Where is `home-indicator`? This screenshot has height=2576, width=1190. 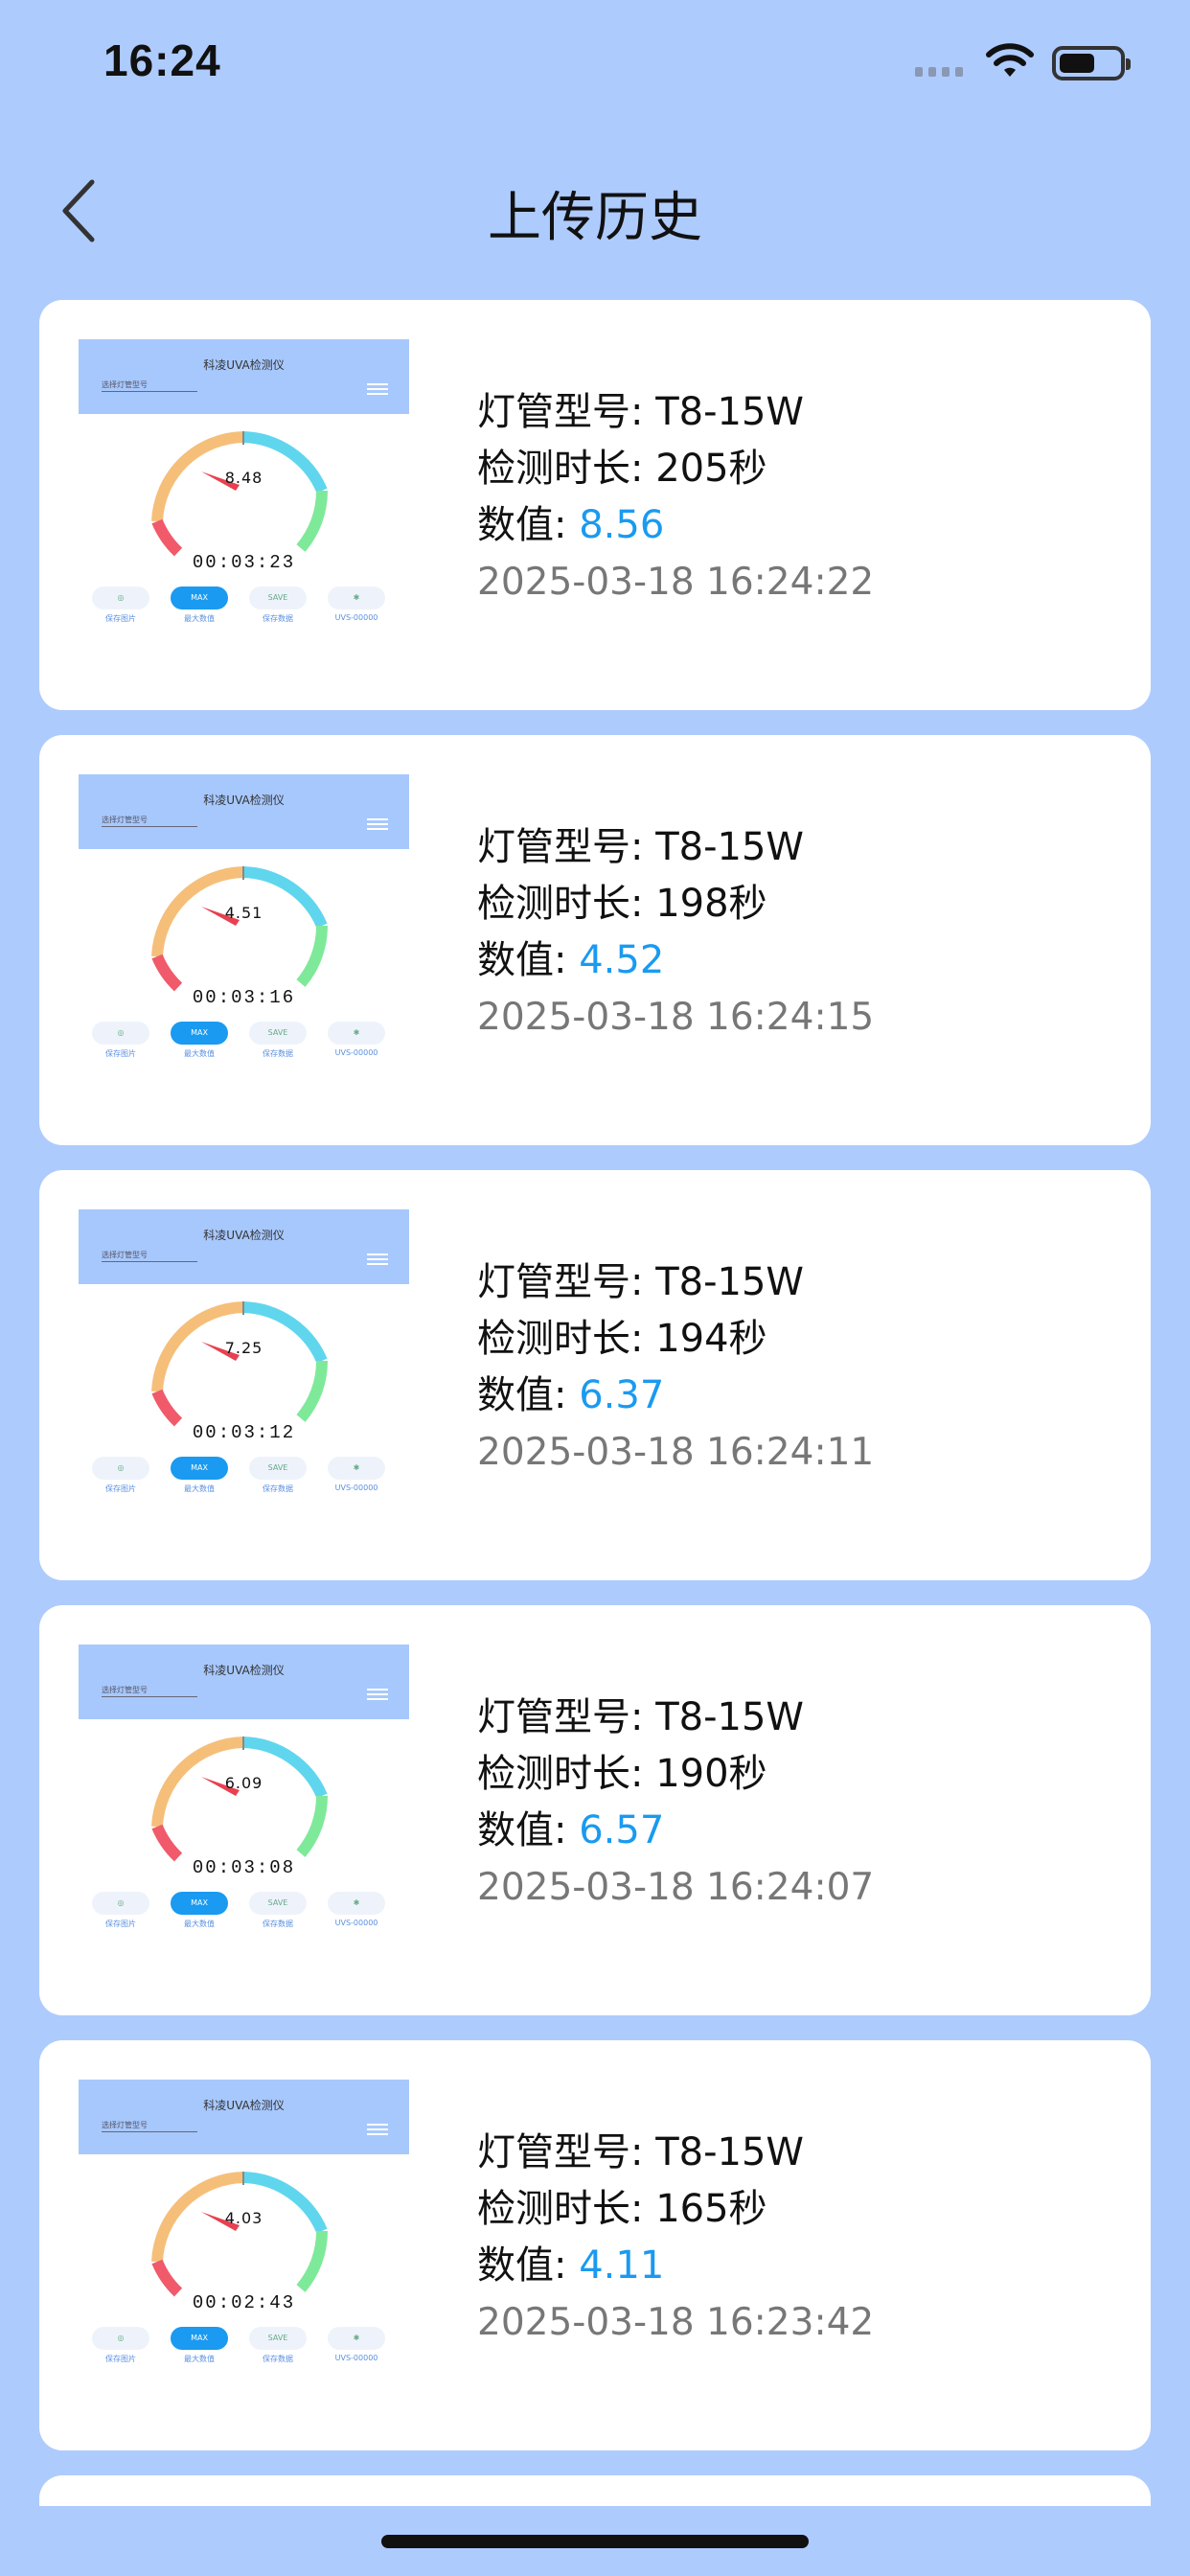 home-indicator is located at coordinates (595, 2541).